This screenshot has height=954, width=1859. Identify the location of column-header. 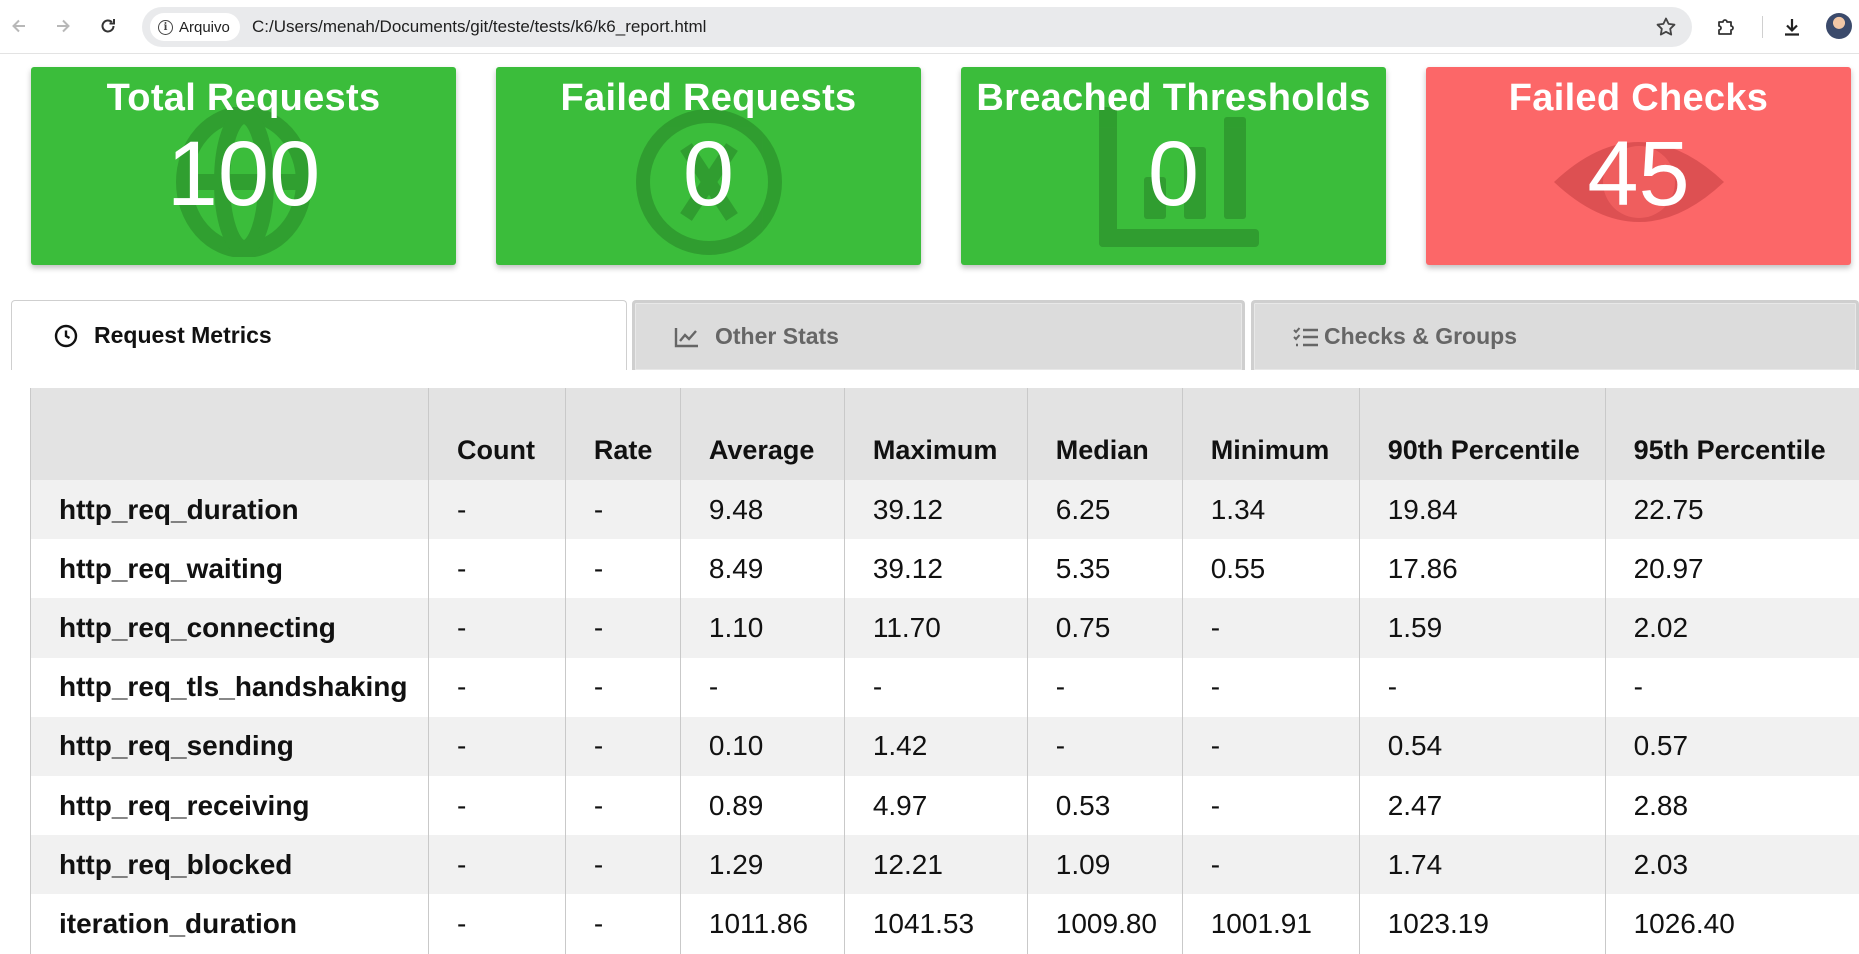
(230, 434).